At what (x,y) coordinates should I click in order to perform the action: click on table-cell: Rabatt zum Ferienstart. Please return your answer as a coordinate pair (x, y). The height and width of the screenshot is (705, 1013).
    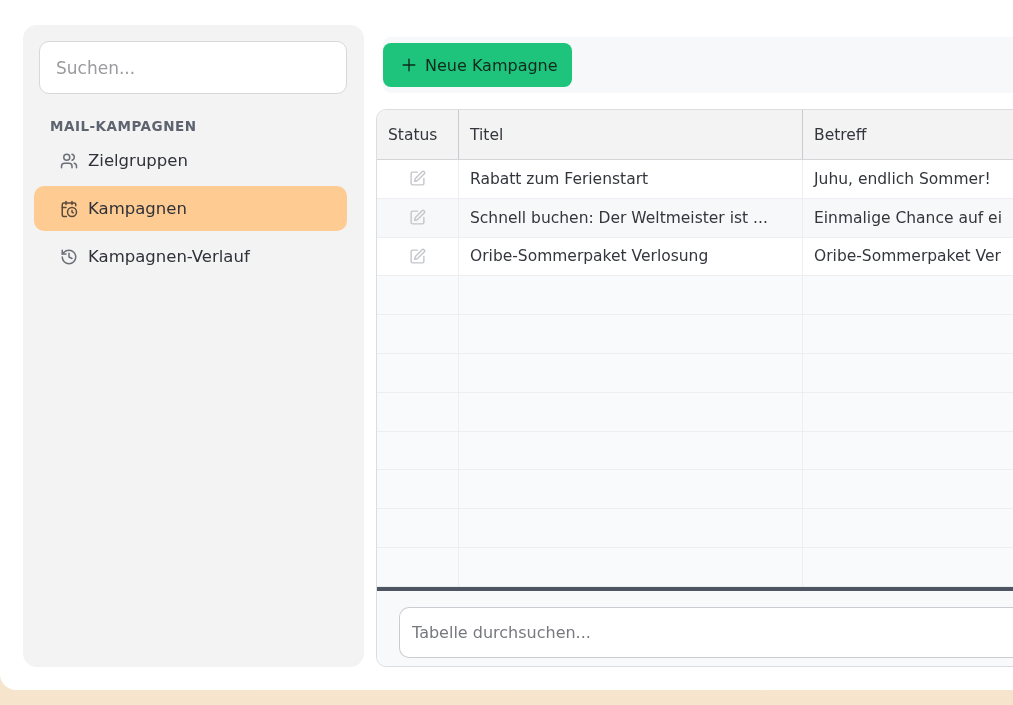
    Looking at the image, I should click on (631, 179).